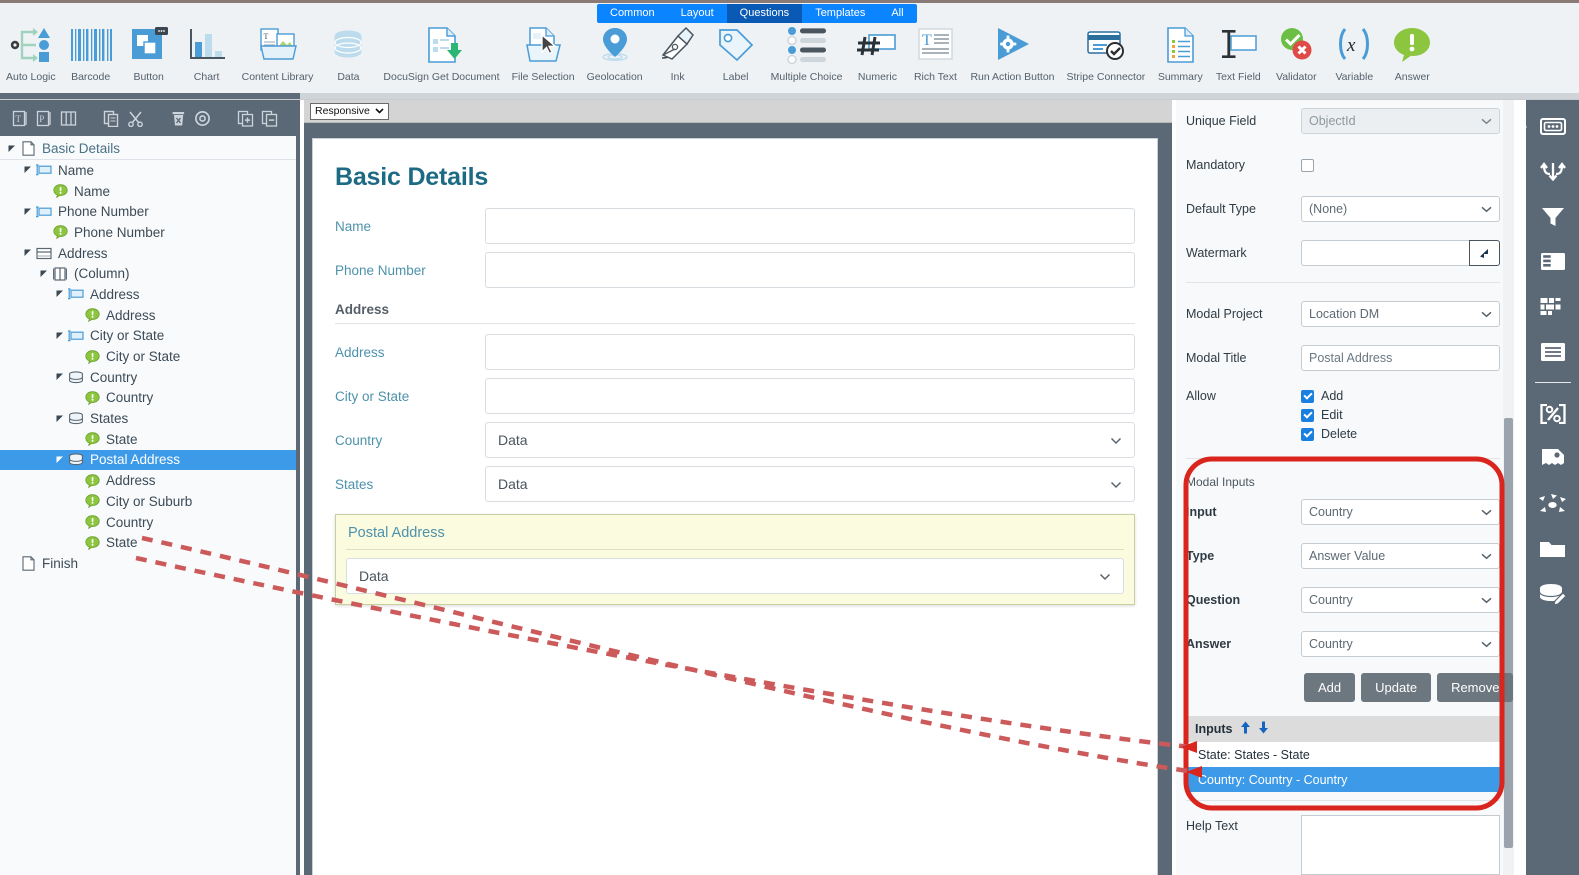  Describe the element at coordinates (149, 52) in the screenshot. I see `ribbon-item-button: Button` at that location.